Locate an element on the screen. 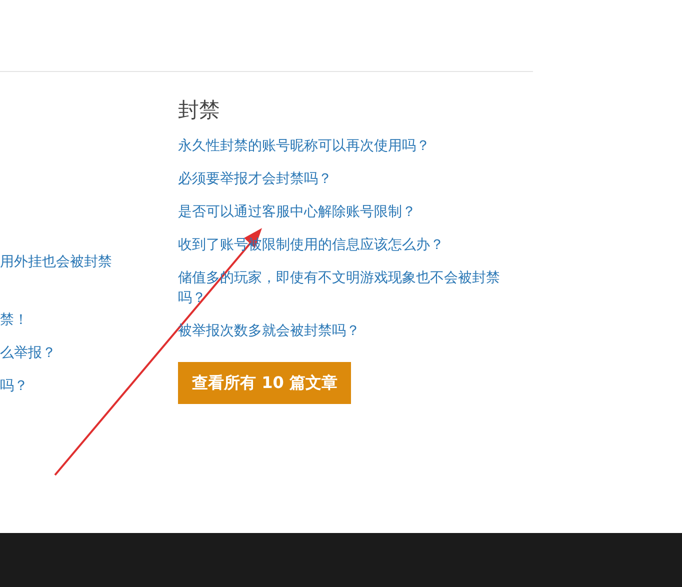 The height and width of the screenshot is (587, 682). view-all-button: 查看所有 10 篇文章 is located at coordinates (265, 383).